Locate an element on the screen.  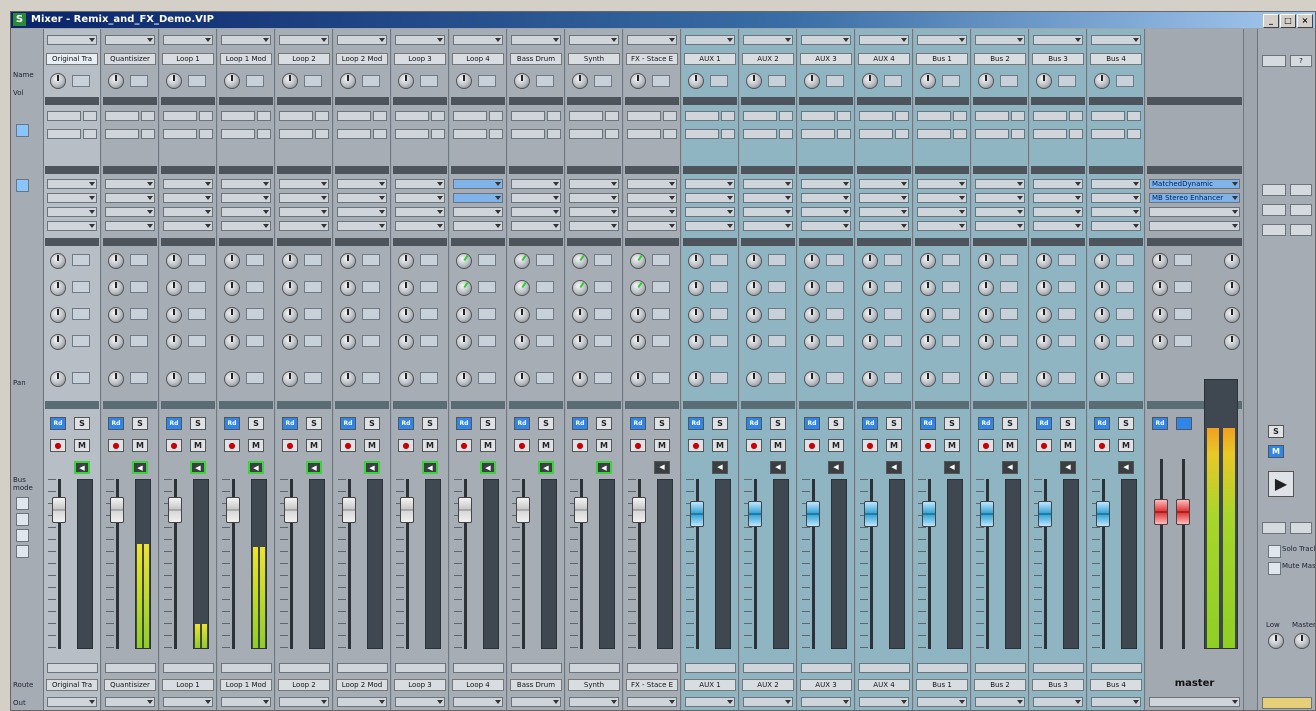
pan-knob is located at coordinates (116, 379).